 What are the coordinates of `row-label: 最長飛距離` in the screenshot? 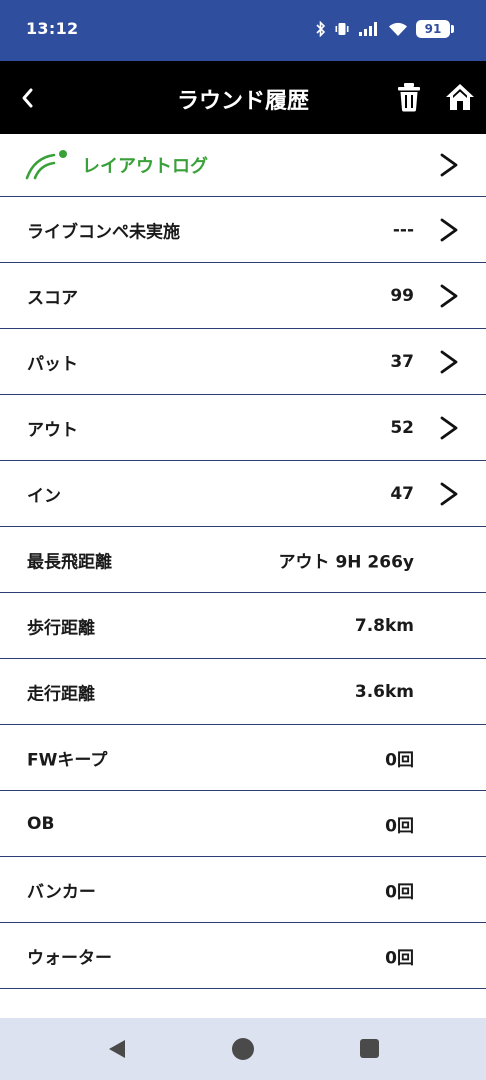 It's located at (69, 562).